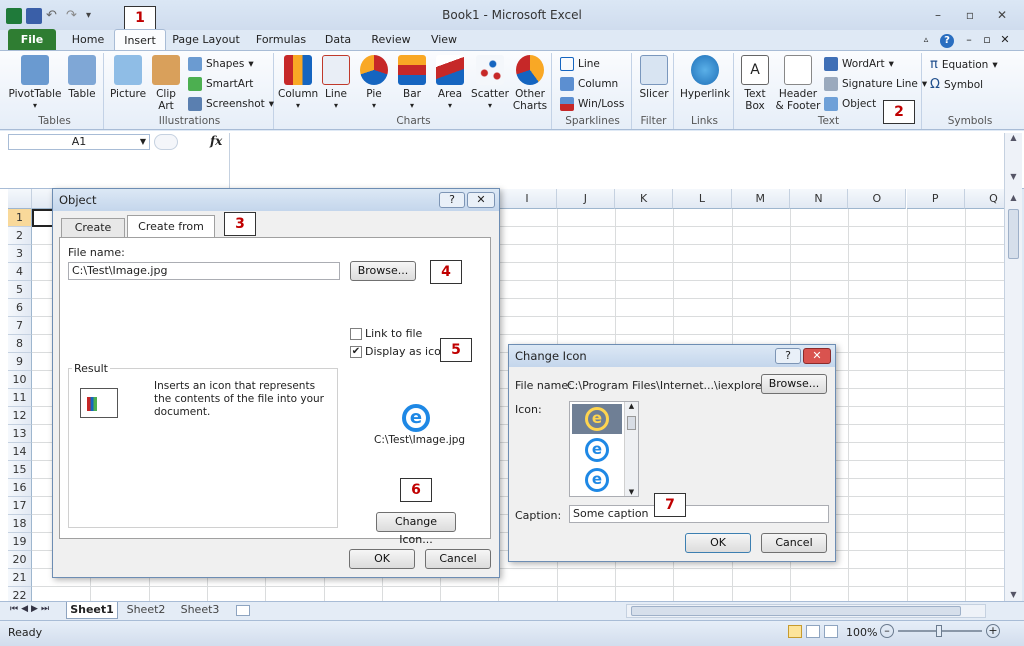  What do you see at coordinates (450, 83) in the screenshot?
I see `area-chart-button: Area ▾` at bounding box center [450, 83].